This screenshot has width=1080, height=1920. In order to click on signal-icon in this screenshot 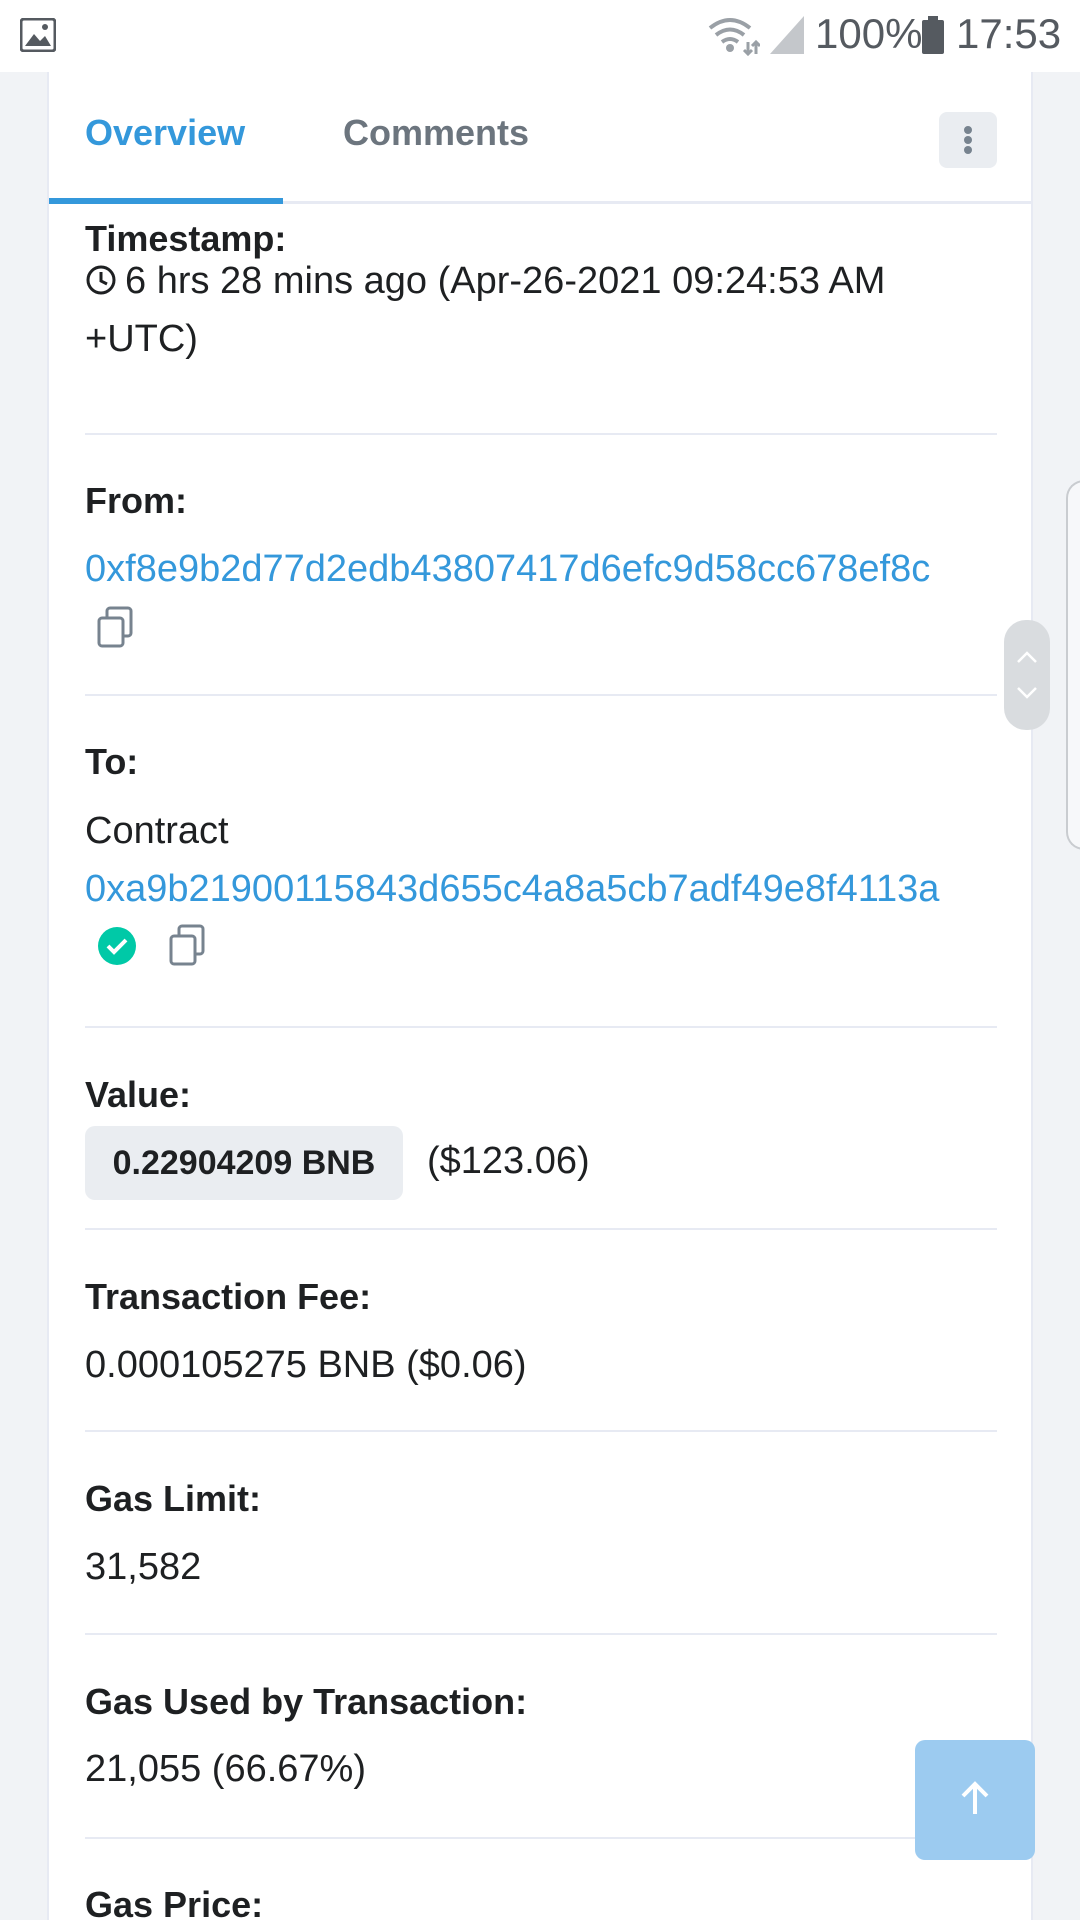, I will do `click(787, 35)`.